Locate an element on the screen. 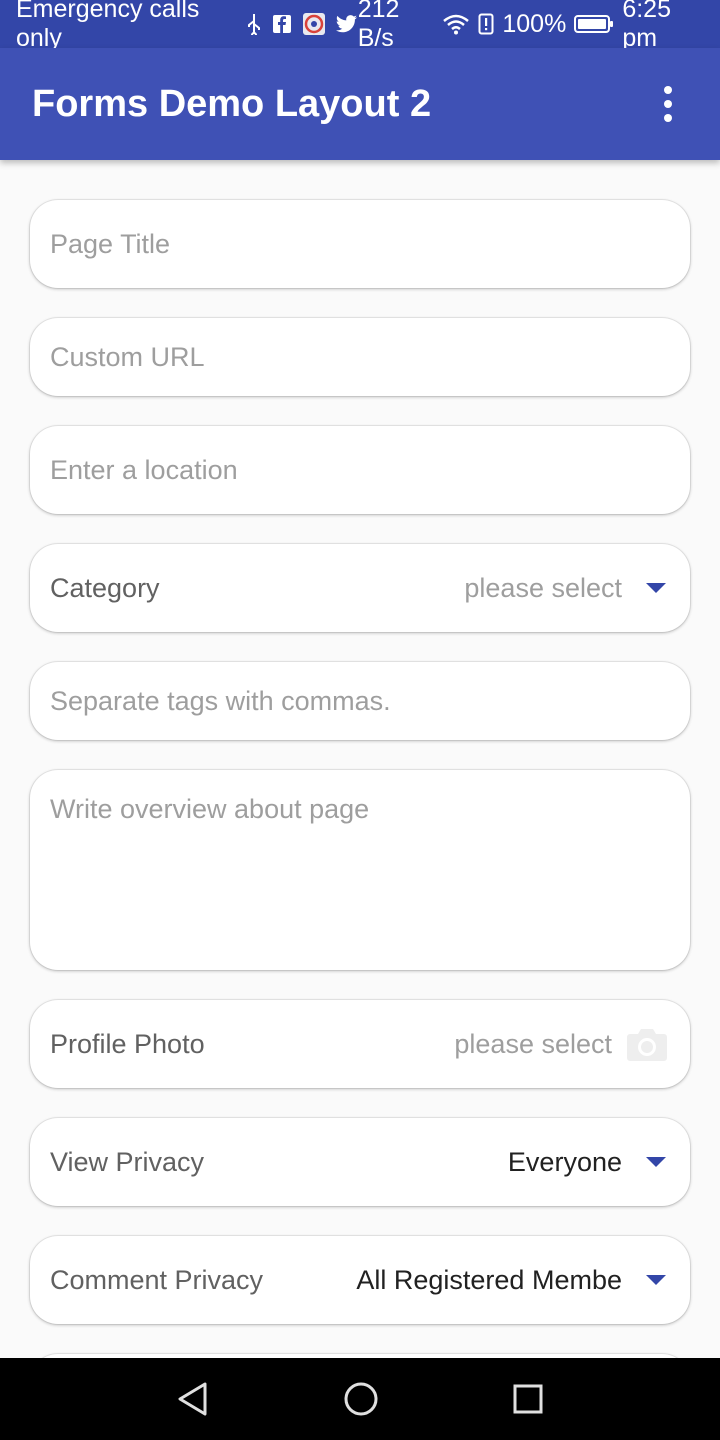 This screenshot has width=720, height=1440. location-field: Enter a location is located at coordinates (360, 470).